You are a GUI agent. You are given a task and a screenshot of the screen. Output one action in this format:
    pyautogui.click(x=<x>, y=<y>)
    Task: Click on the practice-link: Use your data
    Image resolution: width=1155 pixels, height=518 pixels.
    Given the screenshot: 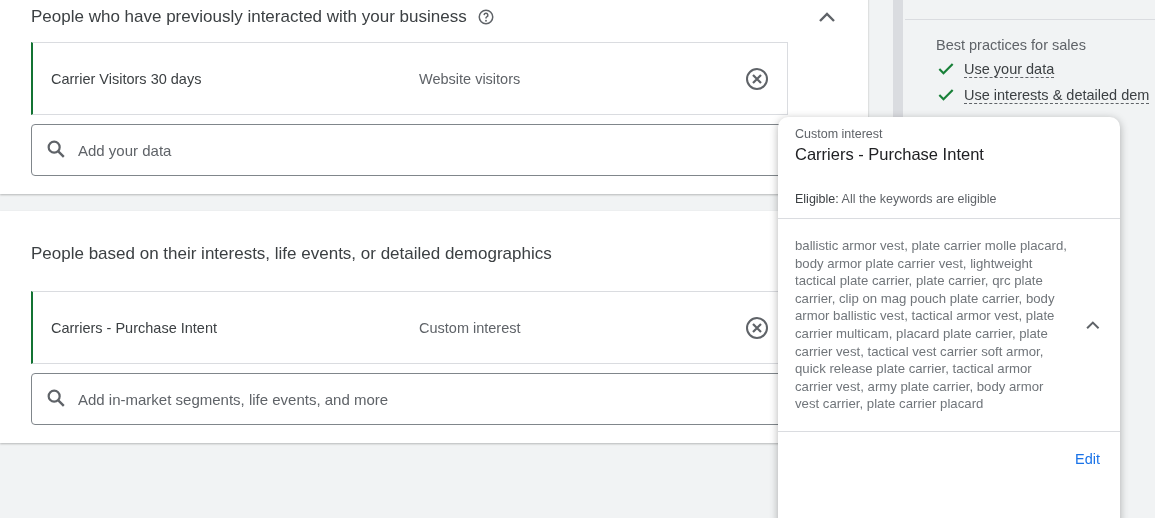 What is the action you would take?
    pyautogui.click(x=1009, y=69)
    